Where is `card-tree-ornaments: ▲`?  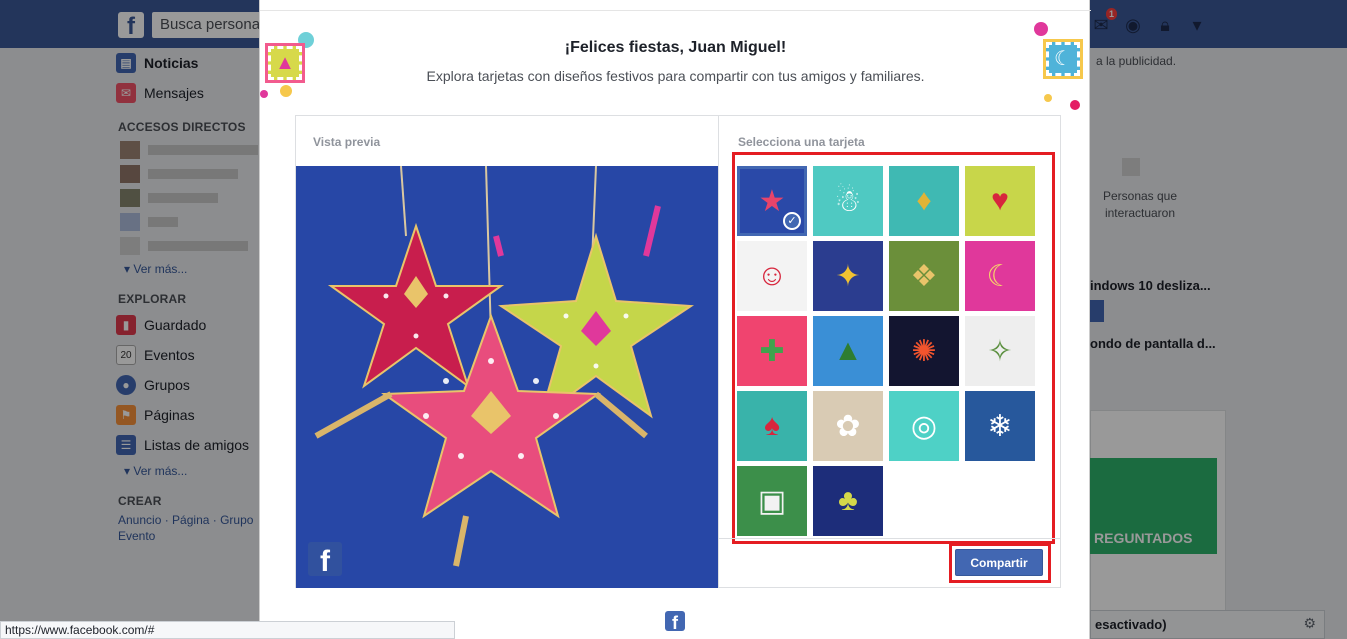 card-tree-ornaments: ▲ is located at coordinates (848, 351).